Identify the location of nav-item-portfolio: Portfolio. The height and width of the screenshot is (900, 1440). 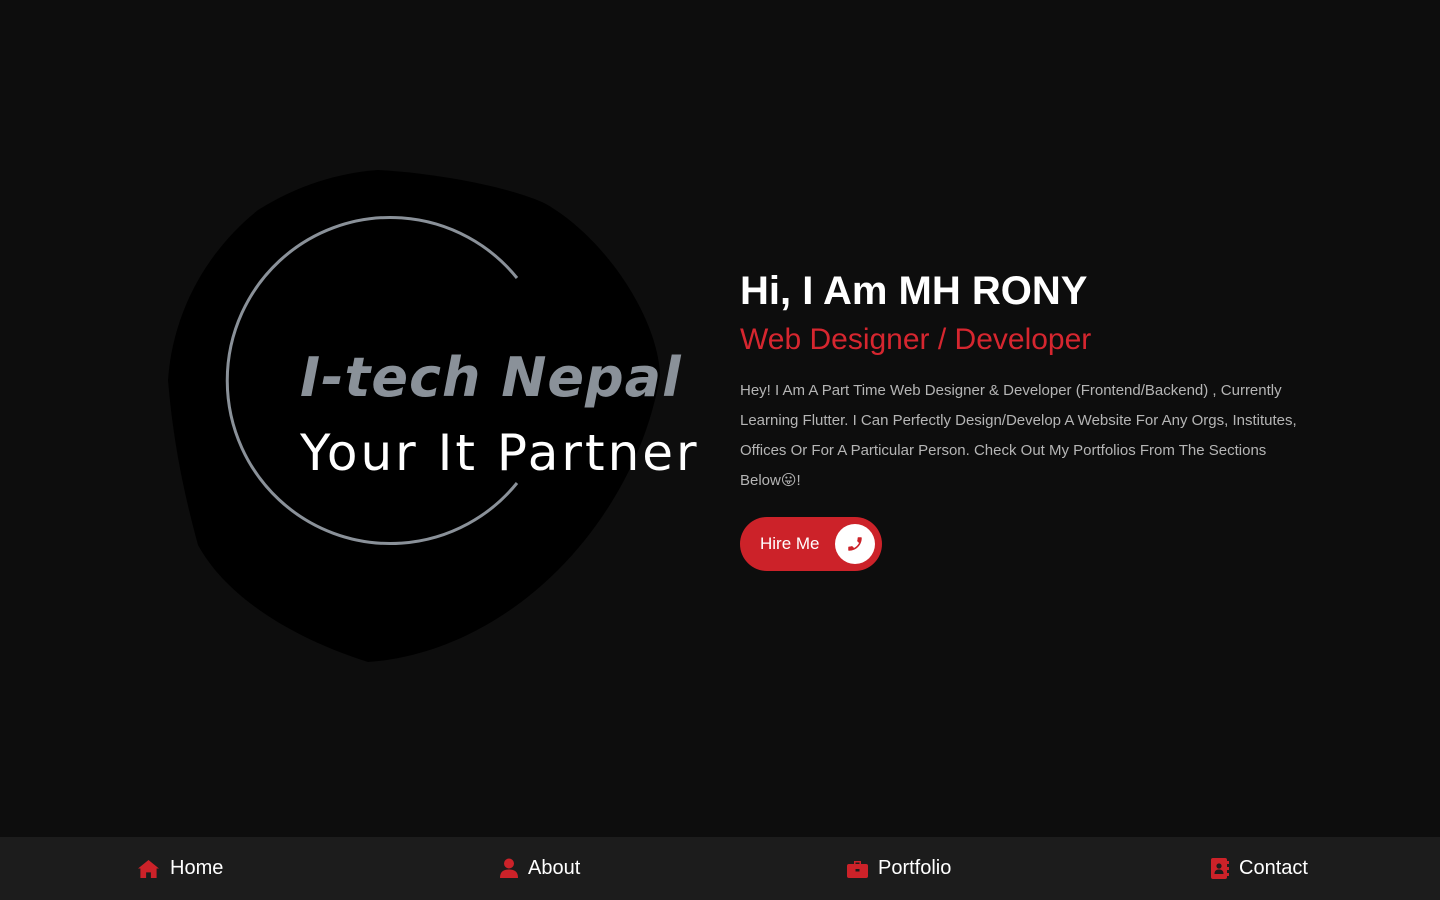
(899, 868).